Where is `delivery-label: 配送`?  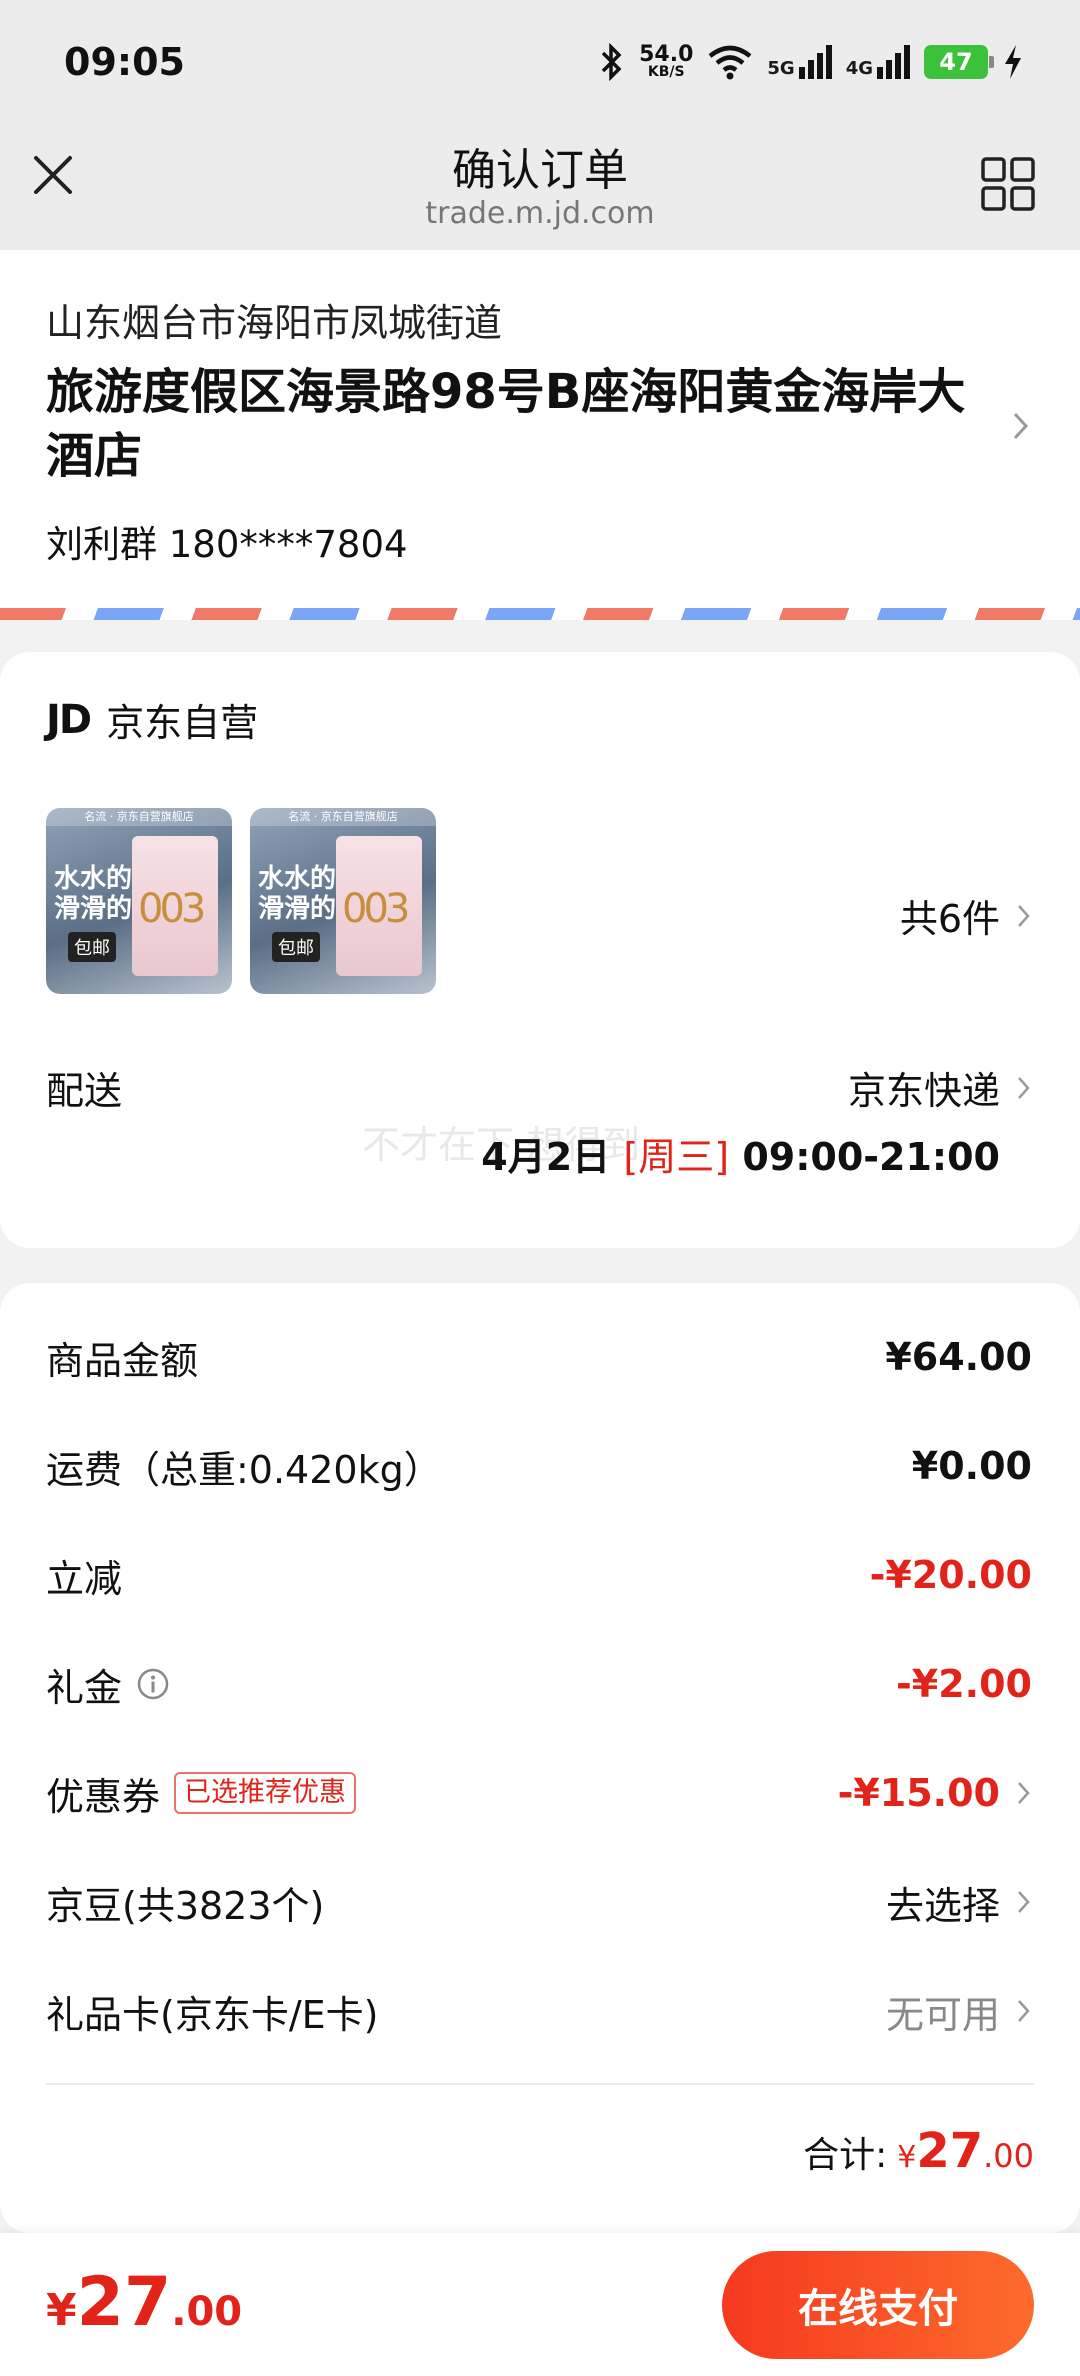
delivery-label: 配送 is located at coordinates (84, 1091).